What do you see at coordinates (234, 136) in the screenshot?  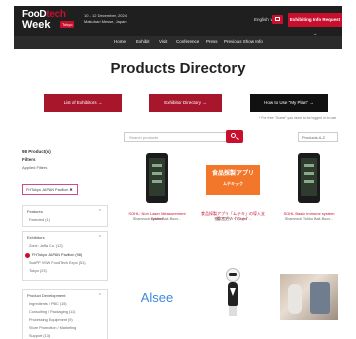 I see `search-icon` at bounding box center [234, 136].